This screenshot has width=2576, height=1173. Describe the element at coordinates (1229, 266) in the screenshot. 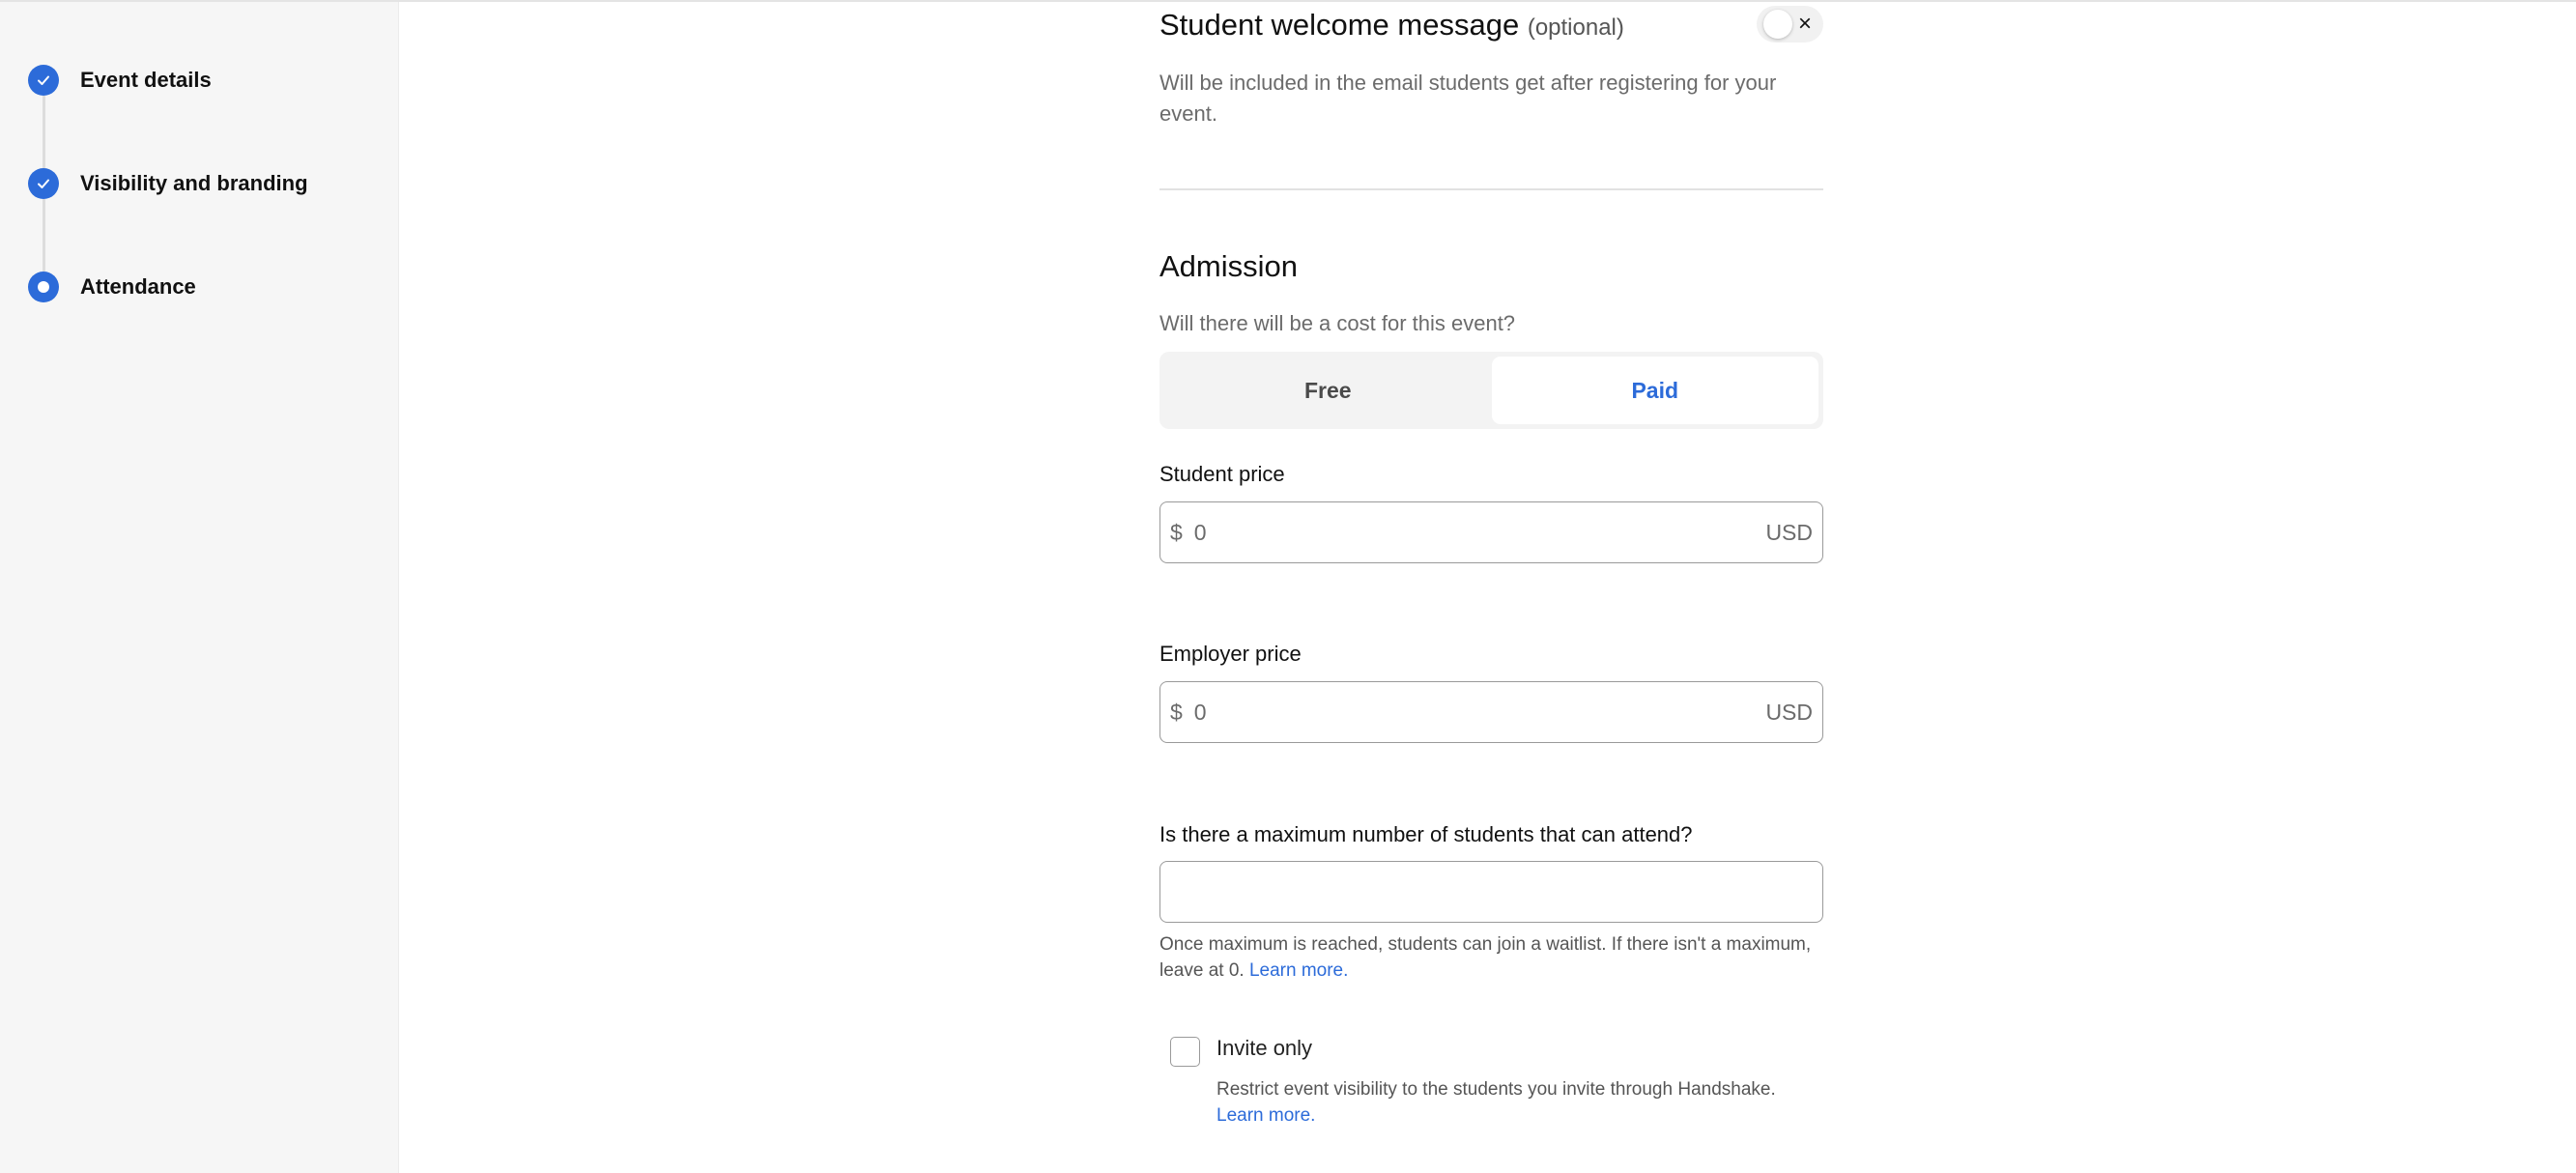

I see `admission-heading: Admission` at that location.